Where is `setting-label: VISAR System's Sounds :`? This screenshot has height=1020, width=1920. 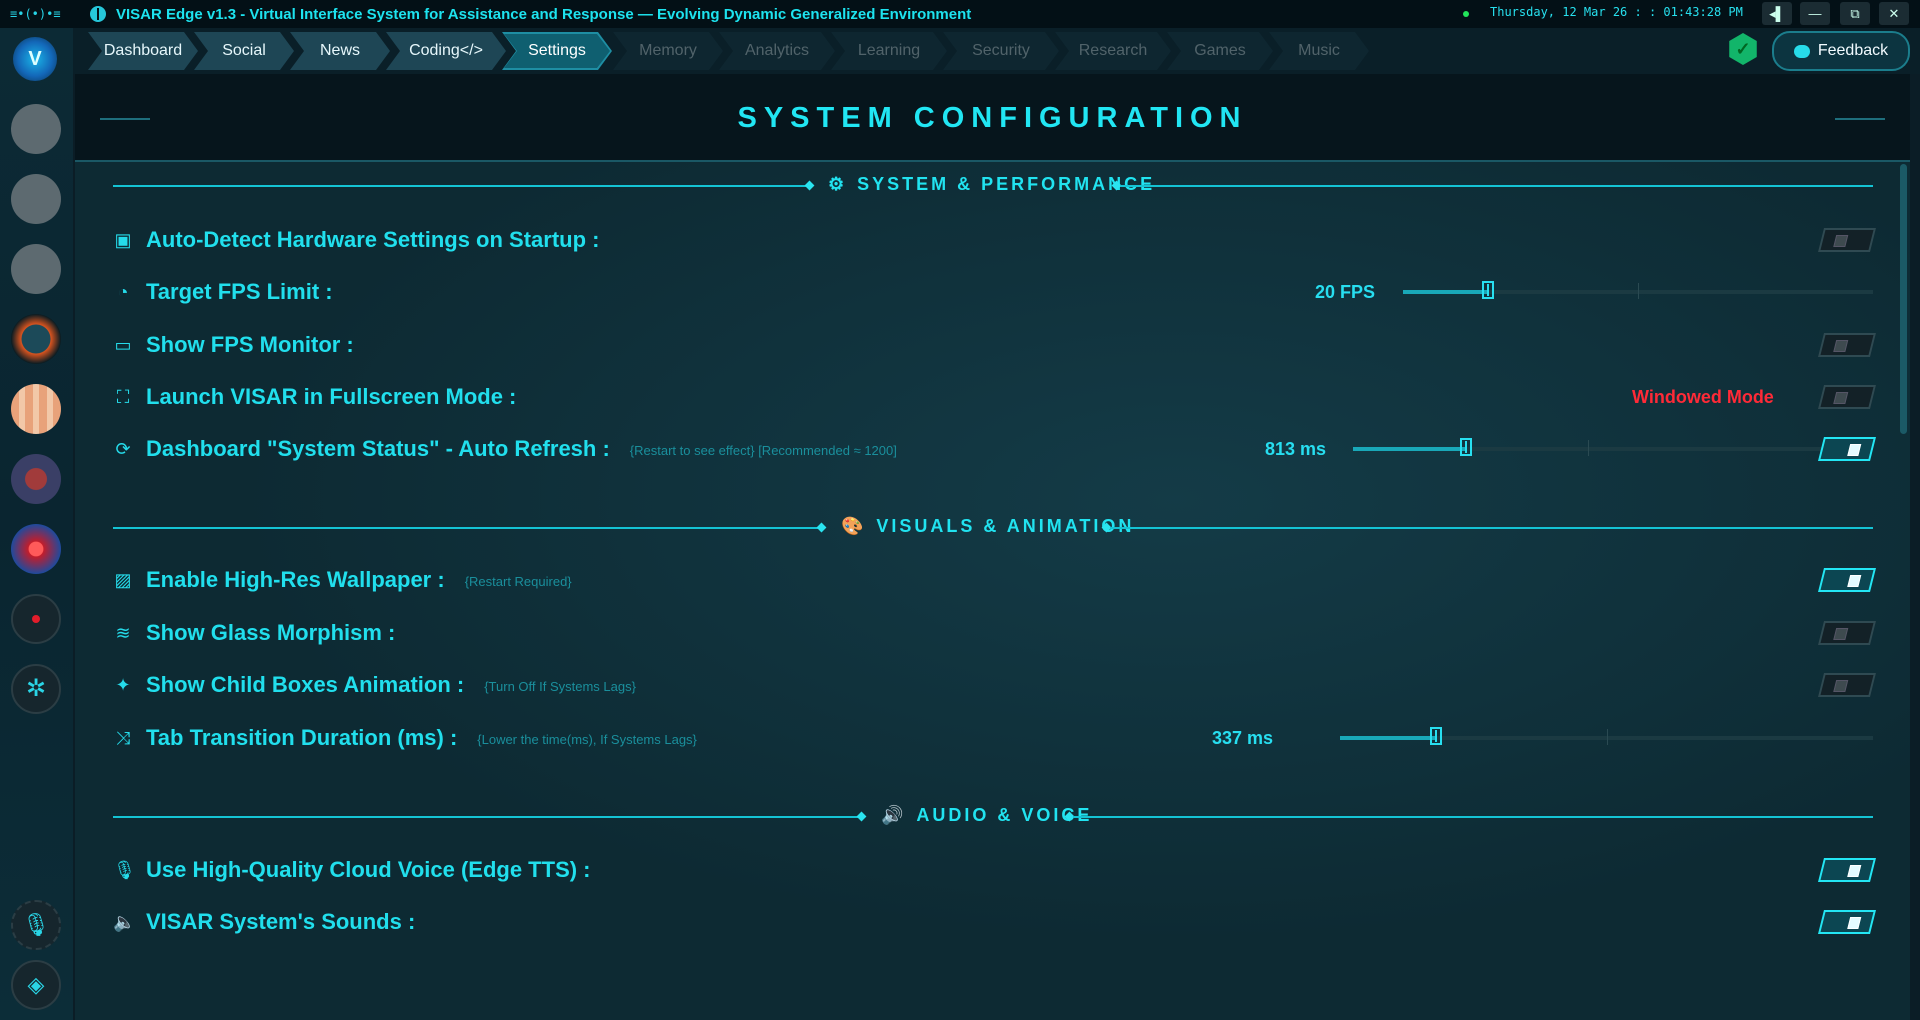
setting-label: VISAR System's Sounds : is located at coordinates (281, 921).